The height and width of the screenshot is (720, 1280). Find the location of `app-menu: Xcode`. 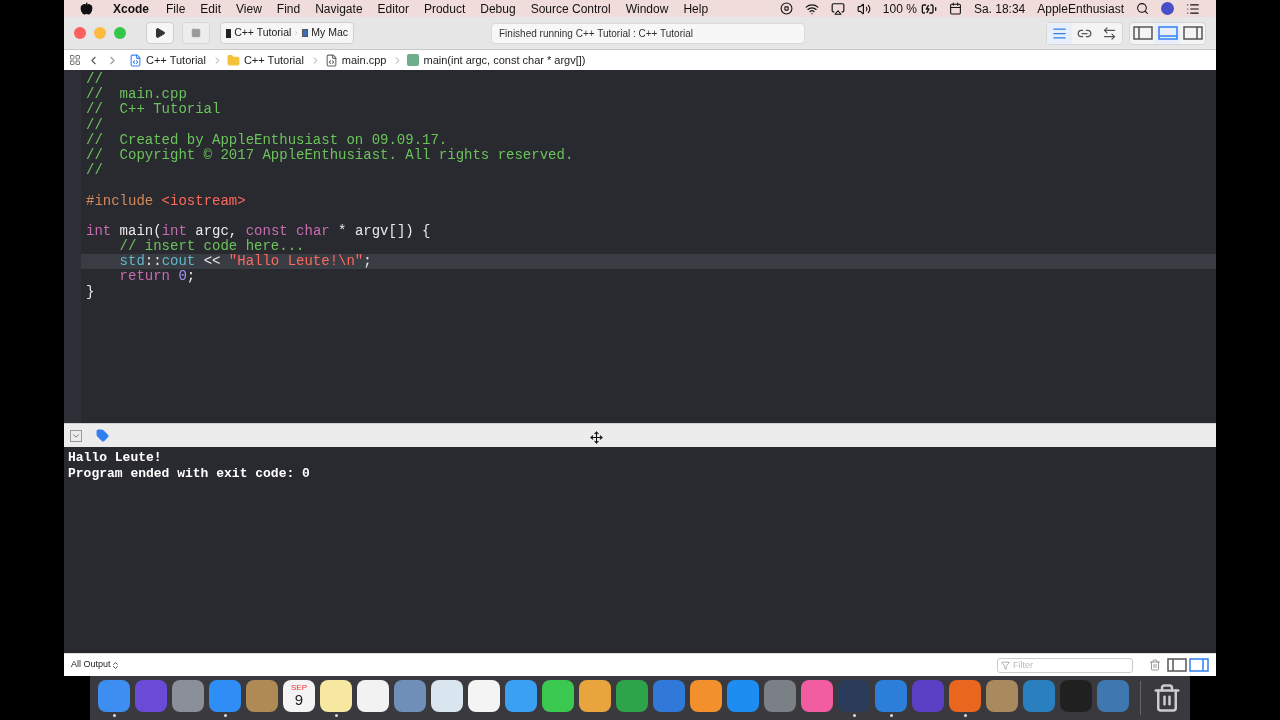

app-menu: Xcode is located at coordinates (131, 9).